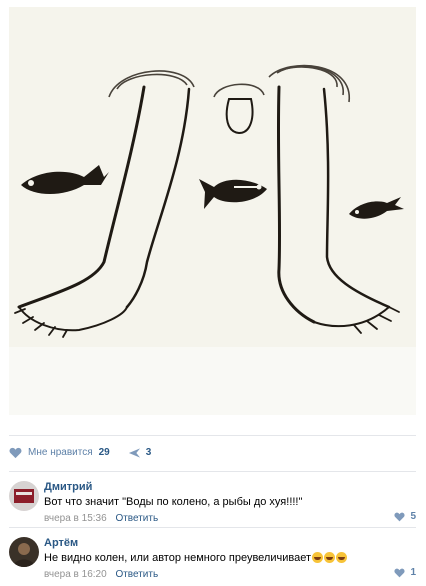 Image resolution: width=426 pixels, height=586 pixels. I want to click on comment-meta: вчера в 15:36 Ответить, so click(101, 518).